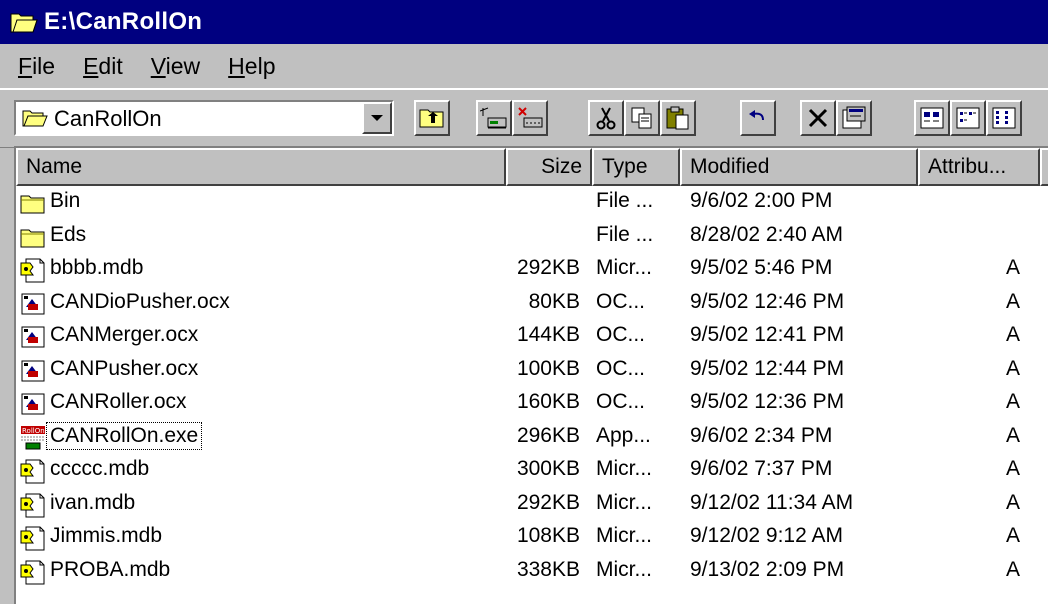 The image size is (1048, 604). I want to click on copy-button, so click(642, 118).